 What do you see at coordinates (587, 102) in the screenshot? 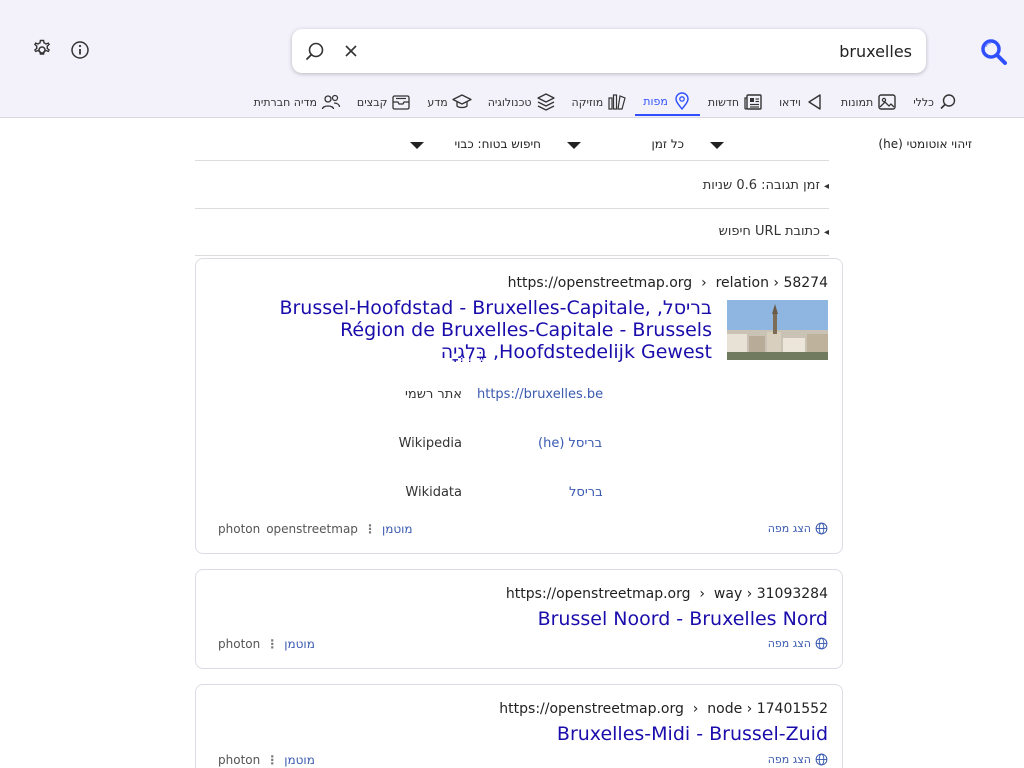
I see `tab-label: מוזיקה` at bounding box center [587, 102].